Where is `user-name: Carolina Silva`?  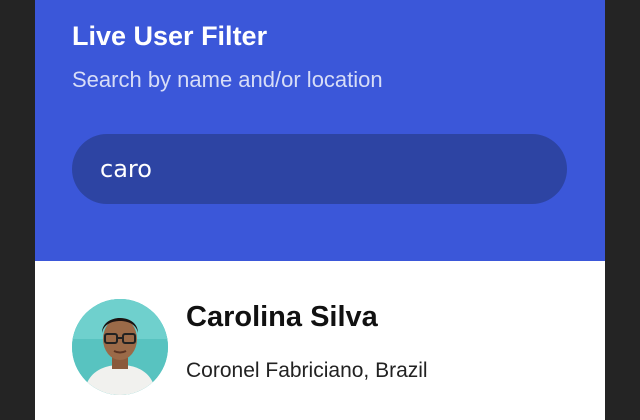
user-name: Carolina Silva is located at coordinates (282, 317).